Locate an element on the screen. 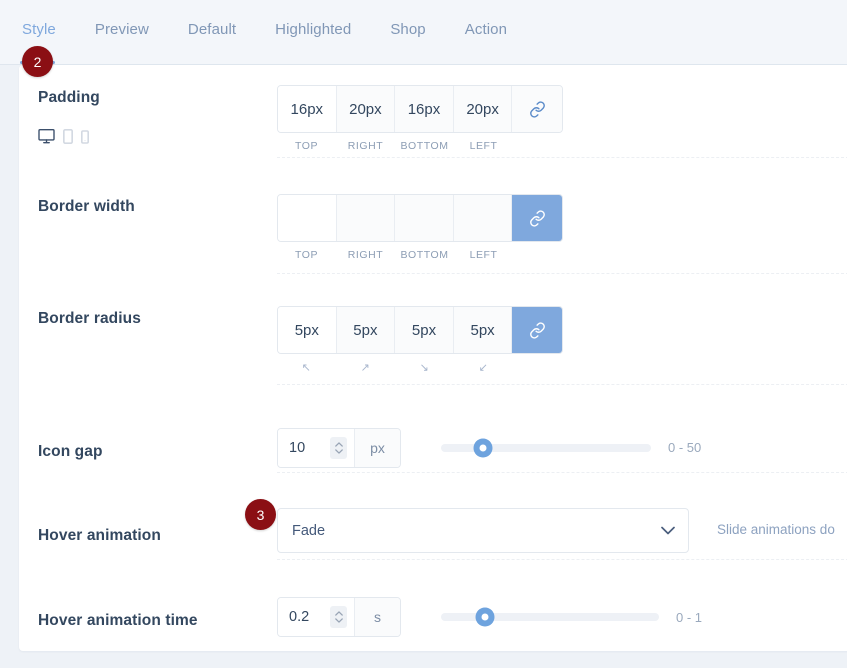 The height and width of the screenshot is (668, 847). border-radius-control: 5px 5px 5px 5px ↖ ↗ ↘ ↙ is located at coordinates (562, 335).